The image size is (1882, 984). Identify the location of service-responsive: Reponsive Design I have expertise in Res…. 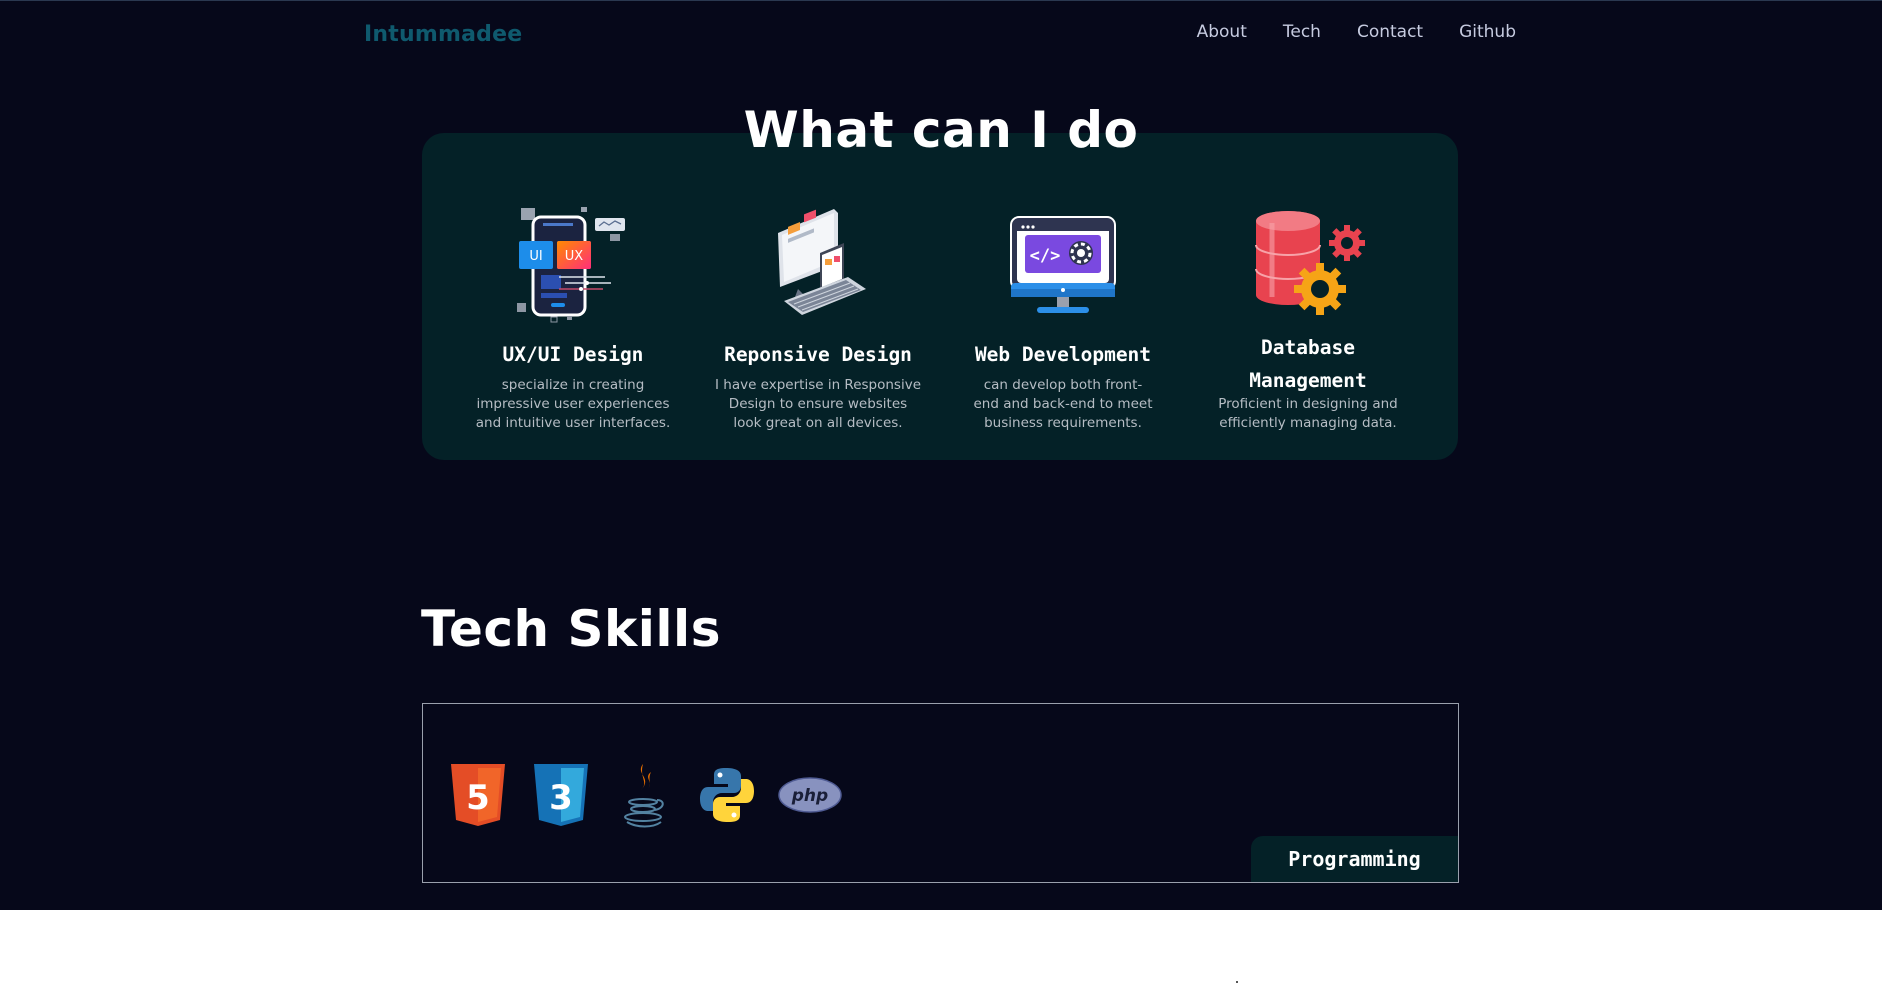
(818, 296).